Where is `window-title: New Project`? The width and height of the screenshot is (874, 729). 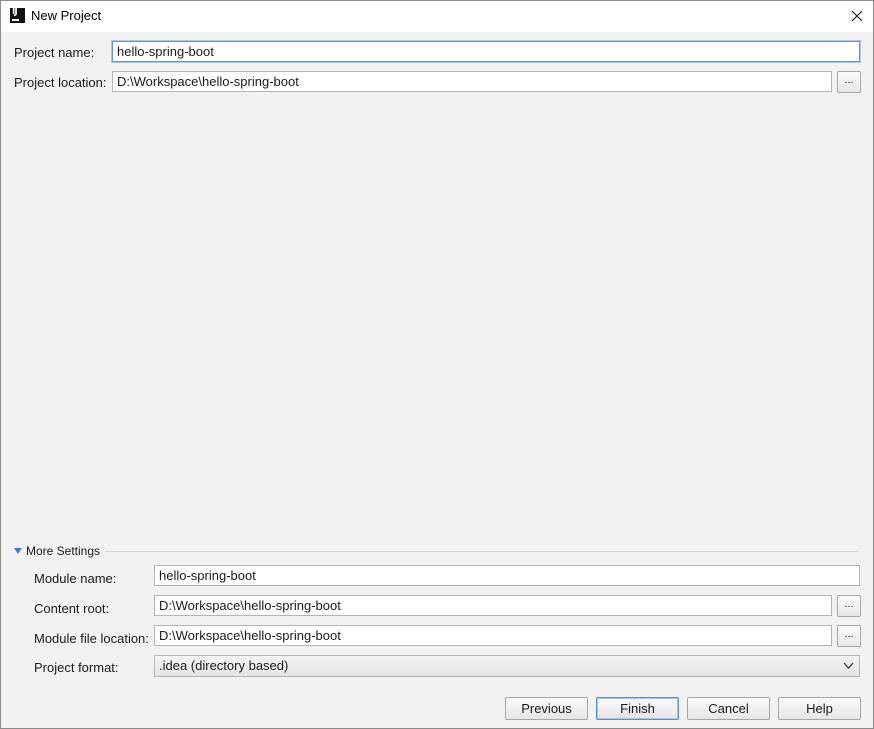 window-title: New Project is located at coordinates (66, 15).